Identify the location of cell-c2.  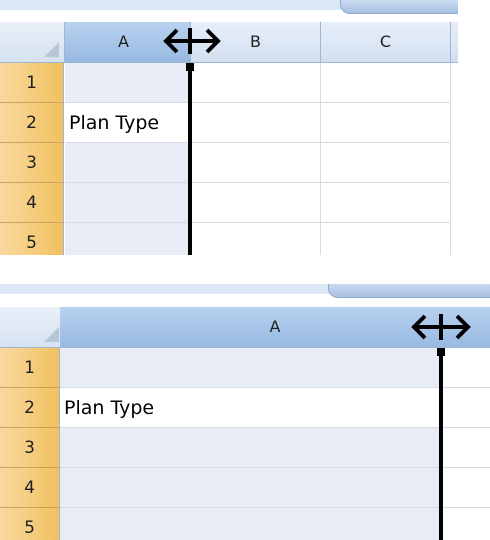
(386, 123).